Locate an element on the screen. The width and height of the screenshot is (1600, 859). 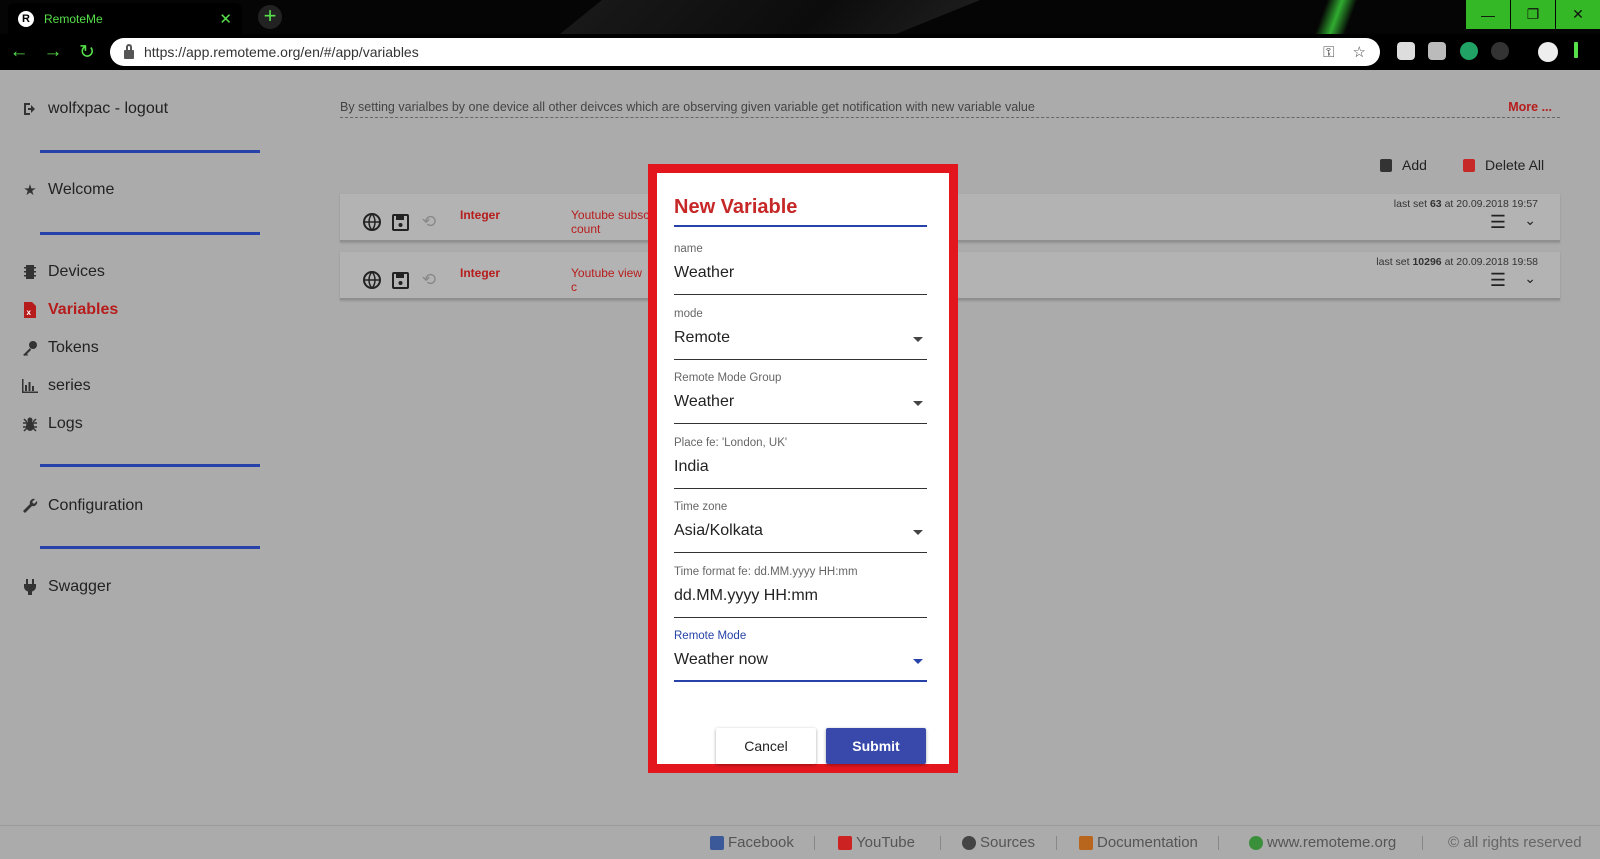
wallpaper-shard is located at coordinates (770, 17).